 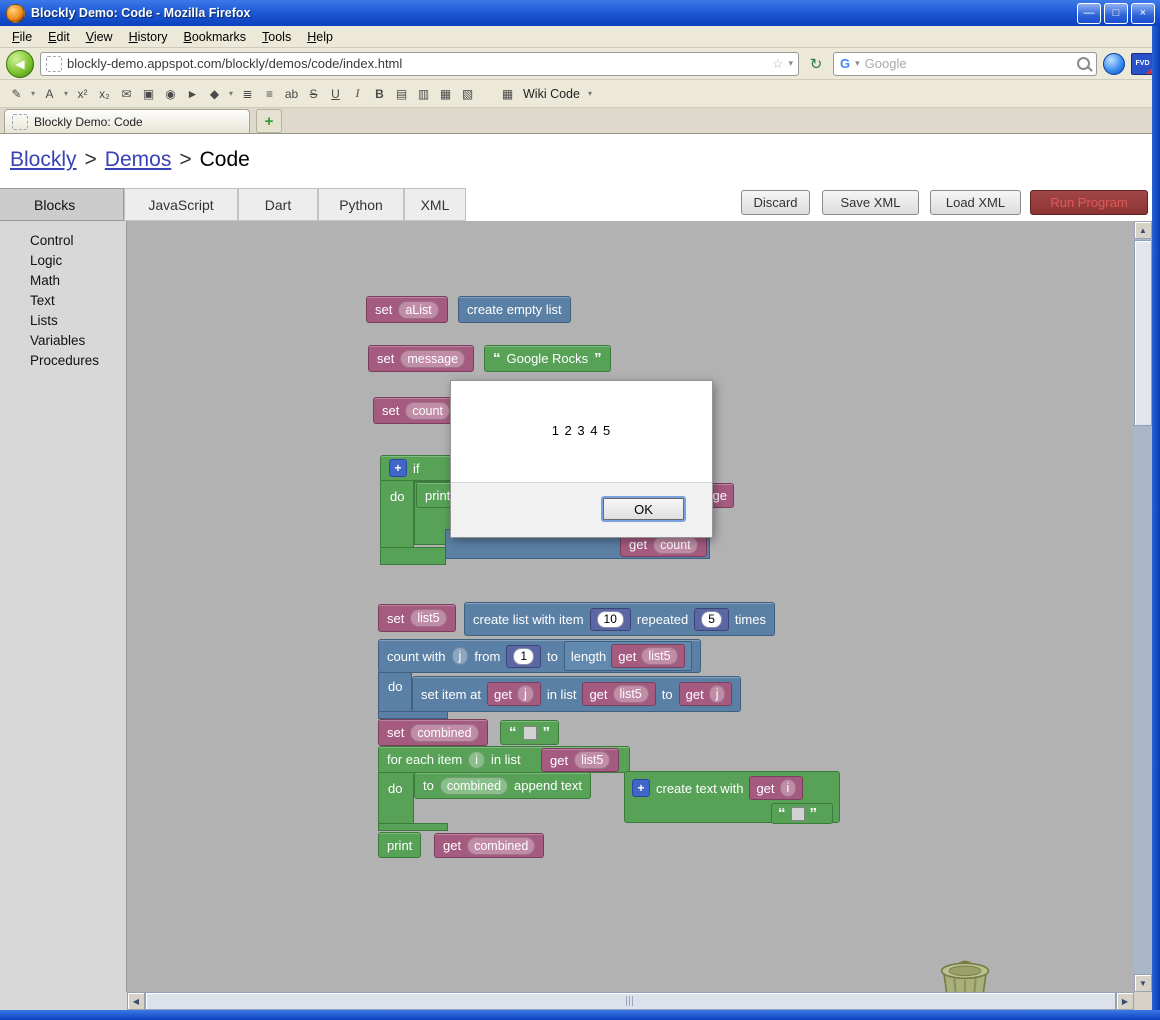 I want to click on tab-python: Python, so click(x=361, y=204).